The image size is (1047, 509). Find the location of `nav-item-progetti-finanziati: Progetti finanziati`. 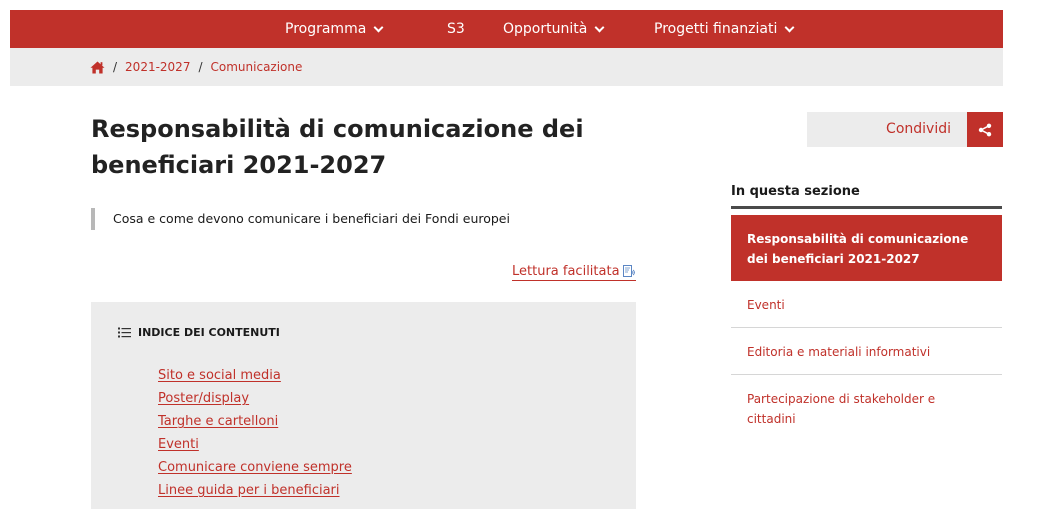

nav-item-progetti-finanziati: Progetti finanziati is located at coordinates (724, 29).